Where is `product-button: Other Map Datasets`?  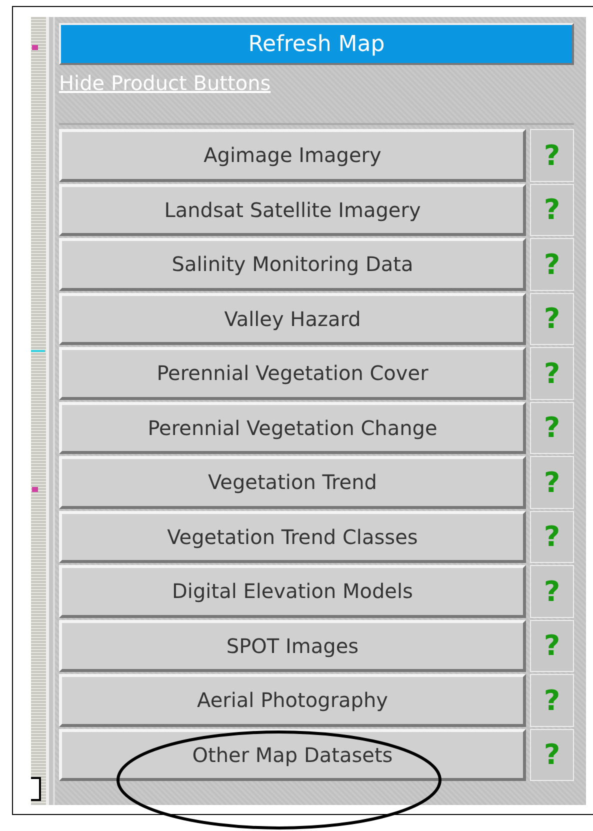
product-button: Other Map Datasets is located at coordinates (292, 754).